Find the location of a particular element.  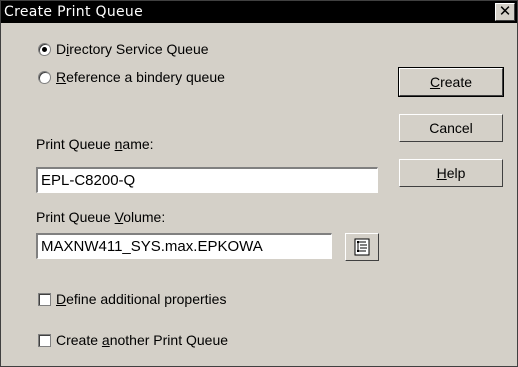

checkbox-define-additional-properties: Define additional properties is located at coordinates (132, 299).